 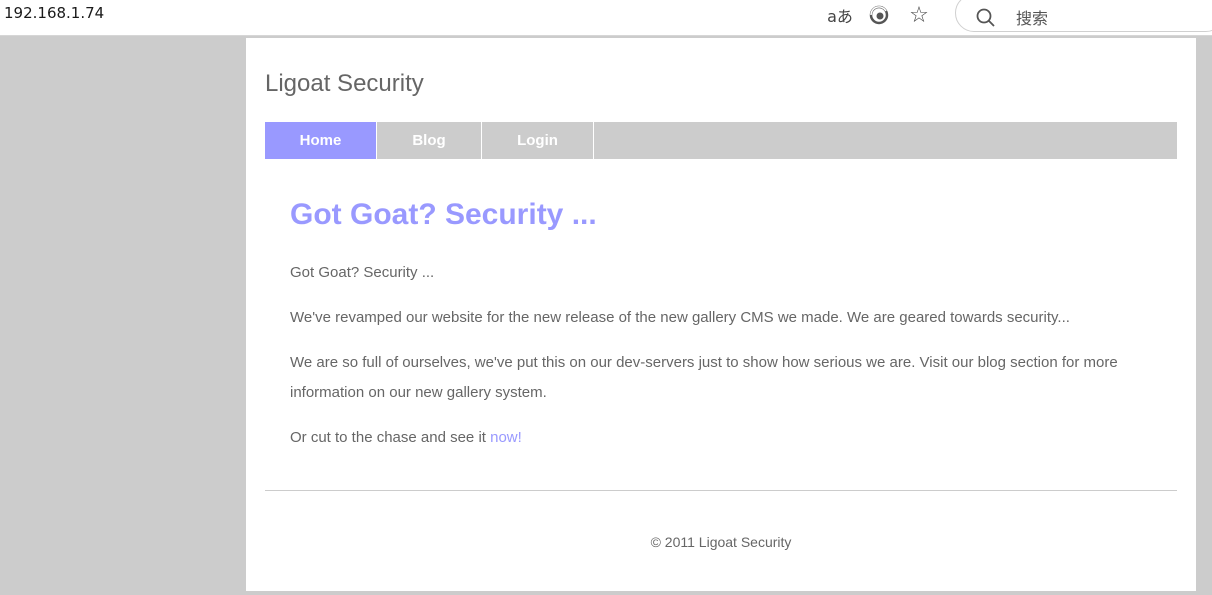 I want to click on footer-copyright: © 2011 Ligoat Security, so click(x=721, y=542).